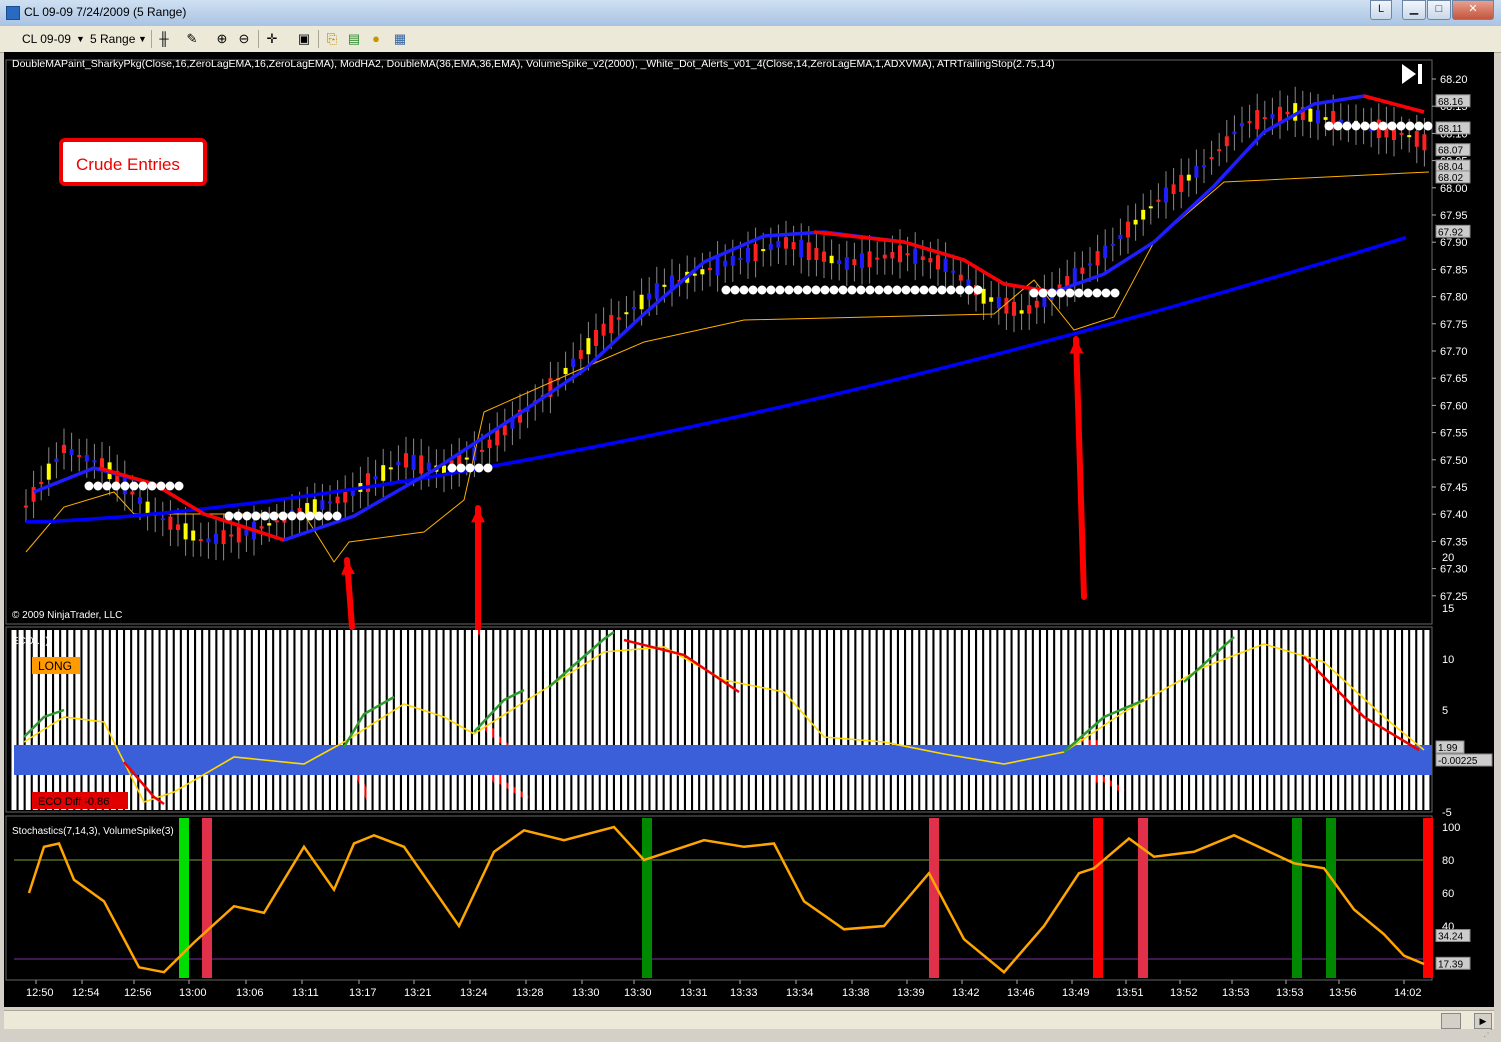 The height and width of the screenshot is (1042, 1501). Describe the element at coordinates (1381, 10) in the screenshot. I see `link-button: L` at that location.